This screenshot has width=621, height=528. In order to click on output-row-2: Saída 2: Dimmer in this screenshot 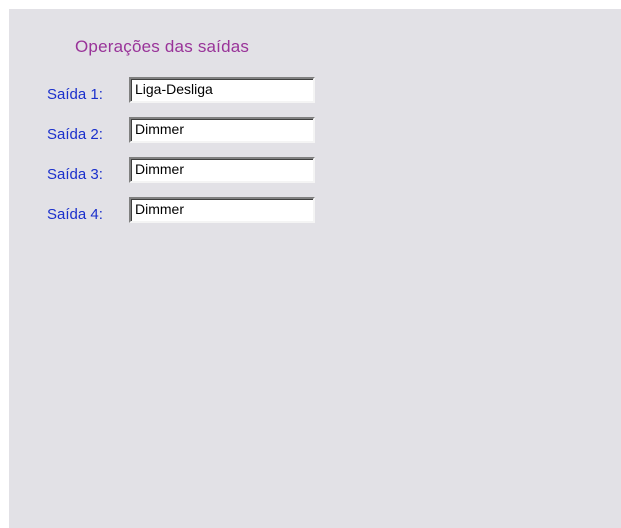, I will do `click(192, 132)`.